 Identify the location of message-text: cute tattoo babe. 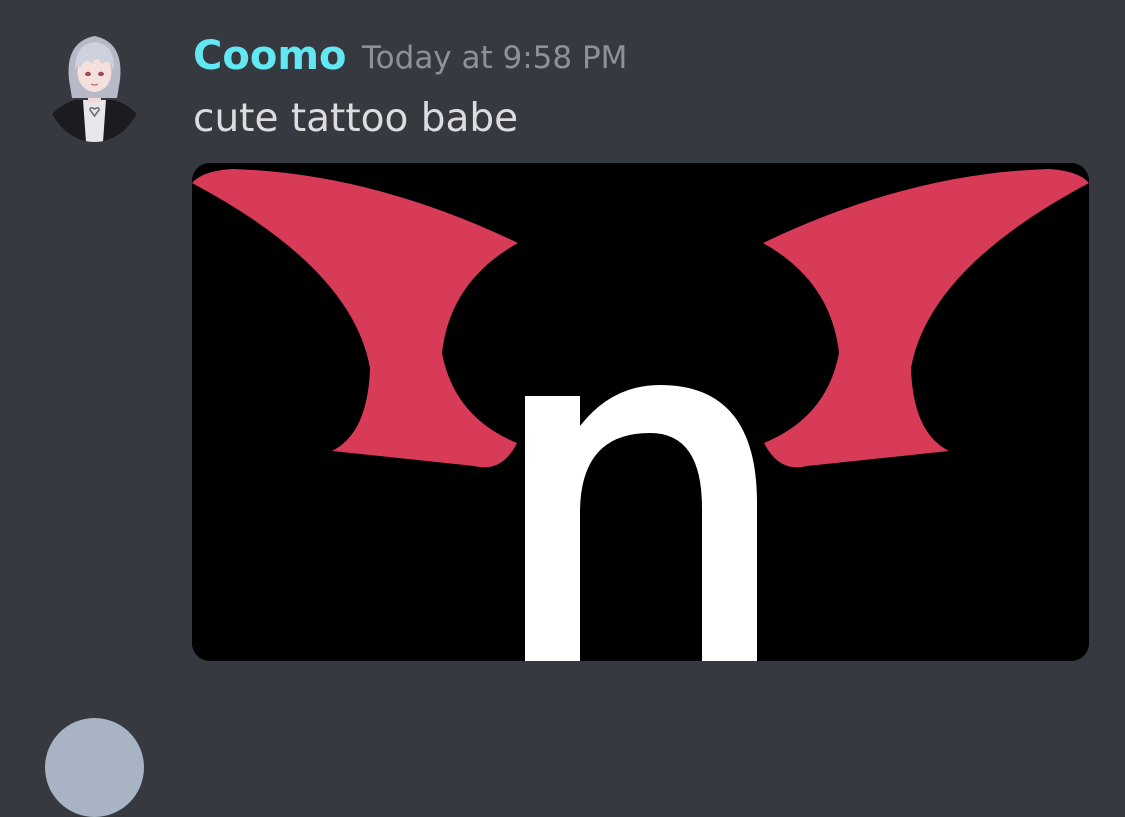
(356, 118).